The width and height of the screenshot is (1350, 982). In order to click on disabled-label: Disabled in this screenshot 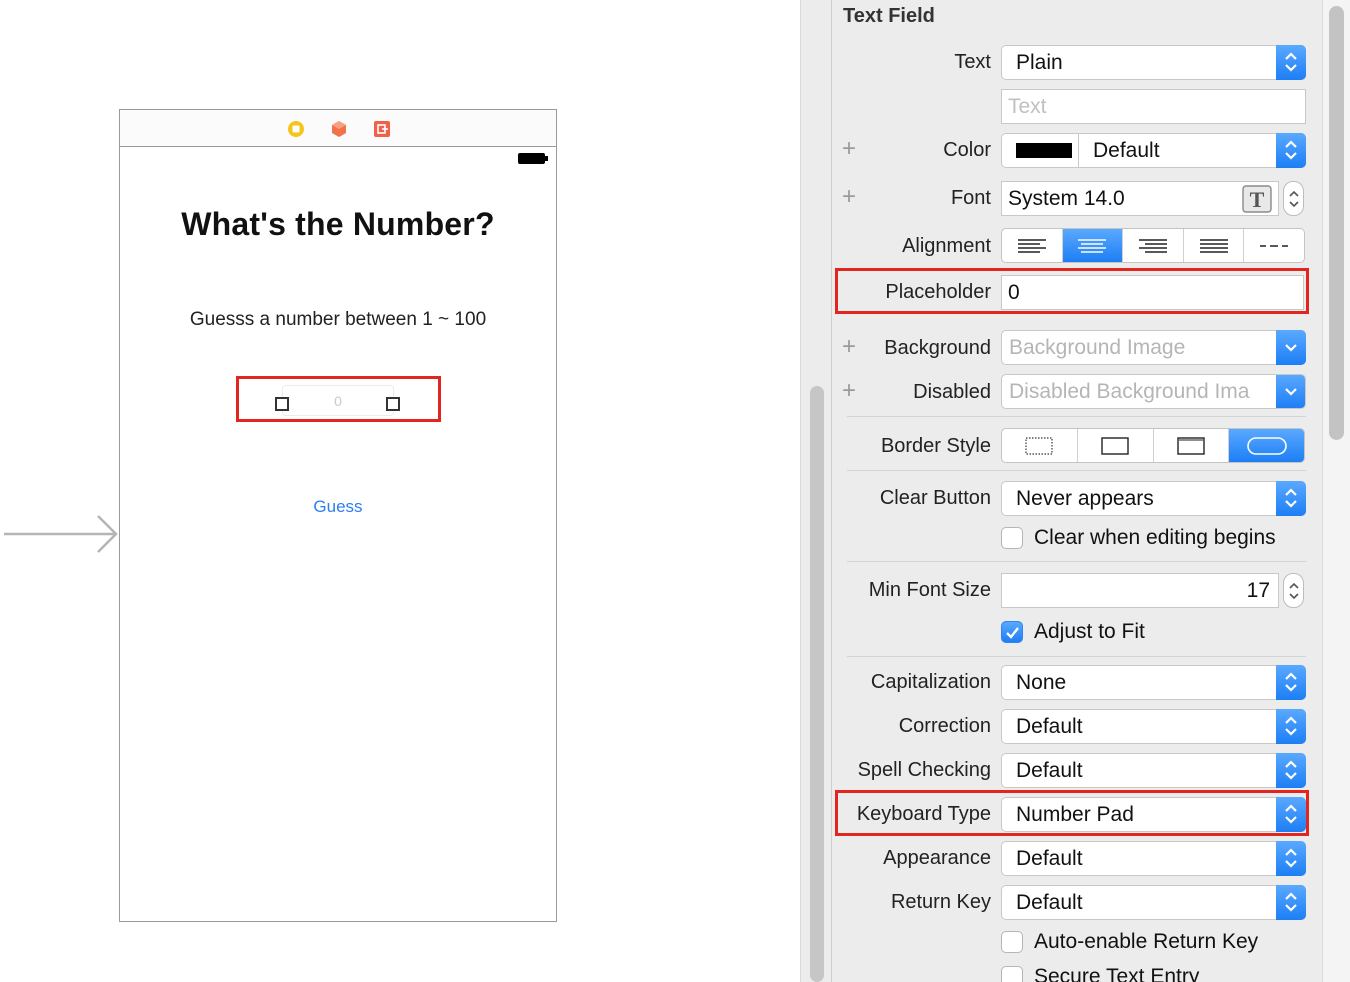, I will do `click(952, 392)`.